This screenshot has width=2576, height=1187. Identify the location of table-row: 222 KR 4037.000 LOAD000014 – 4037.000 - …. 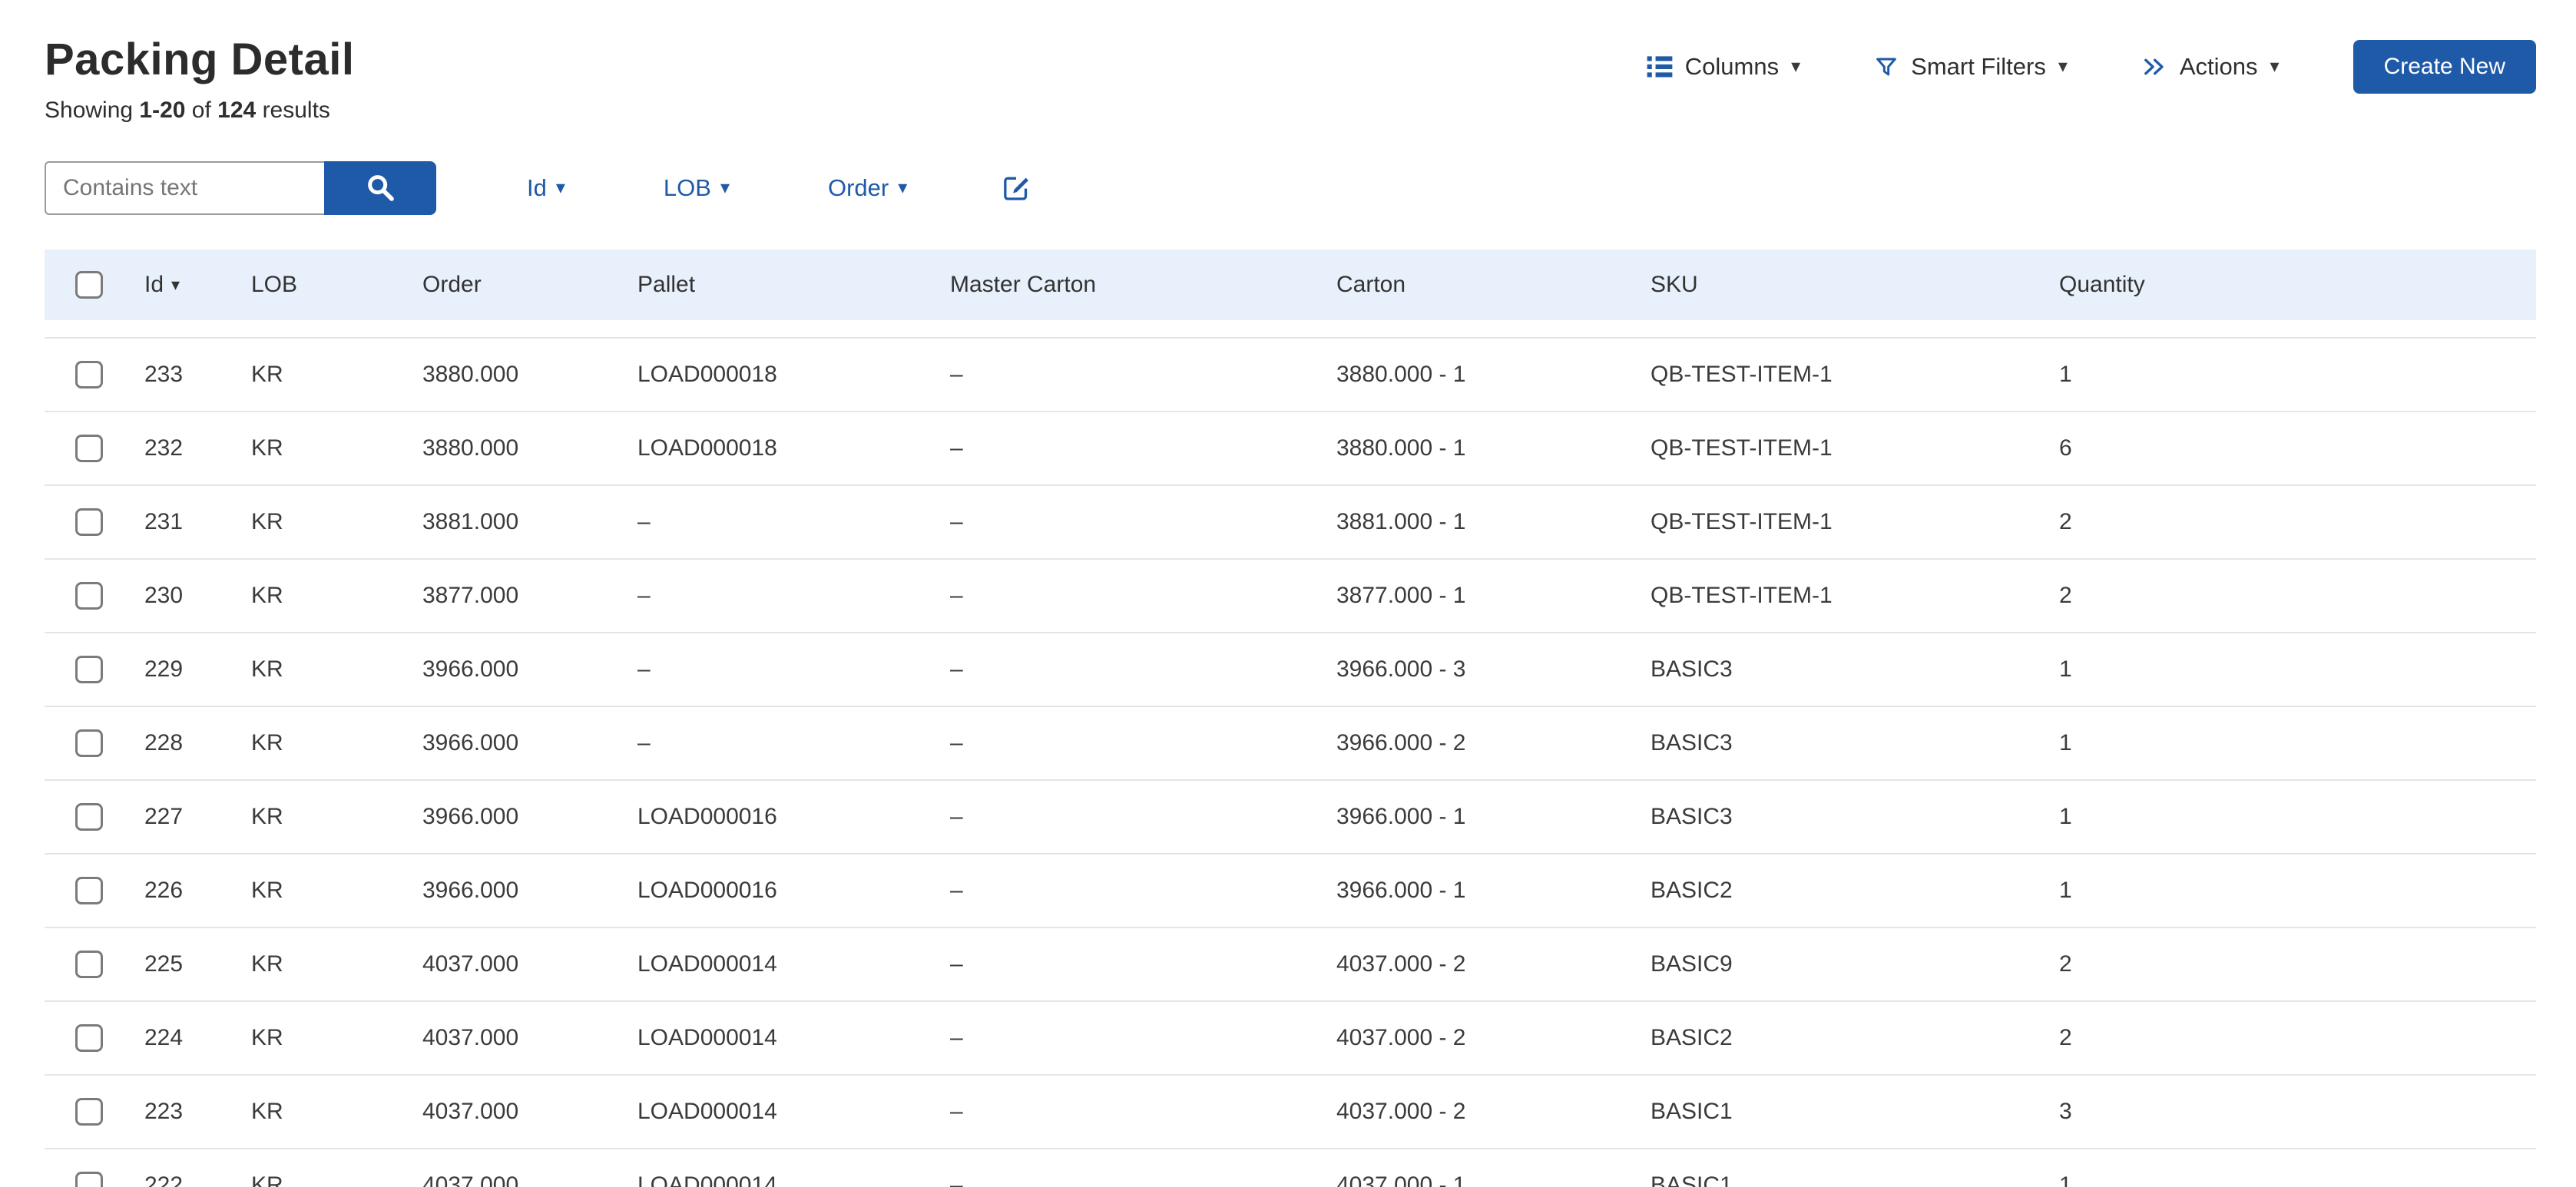
(1290, 1167).